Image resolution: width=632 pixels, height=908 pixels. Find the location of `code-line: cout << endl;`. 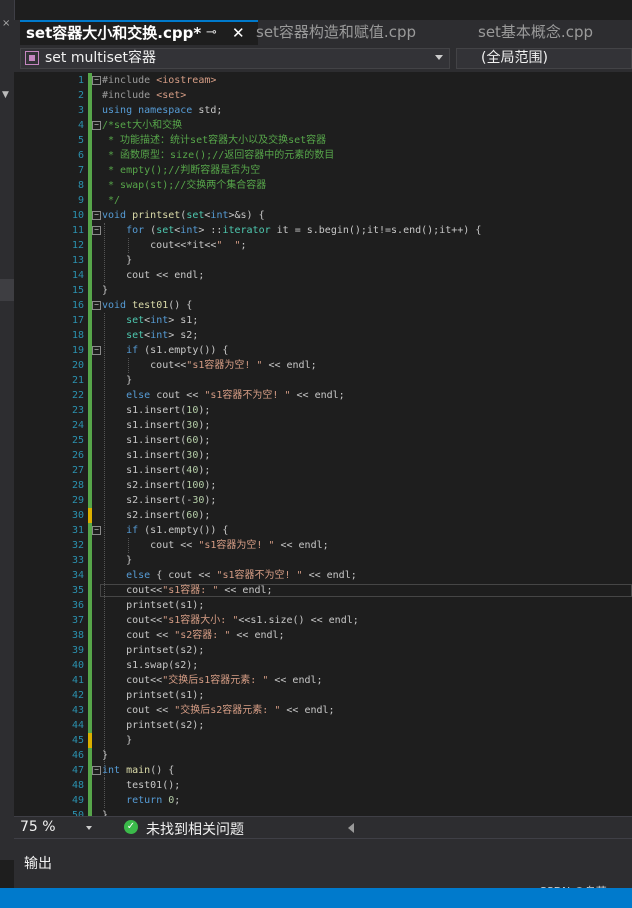

code-line: cout << endl; is located at coordinates (153, 275).